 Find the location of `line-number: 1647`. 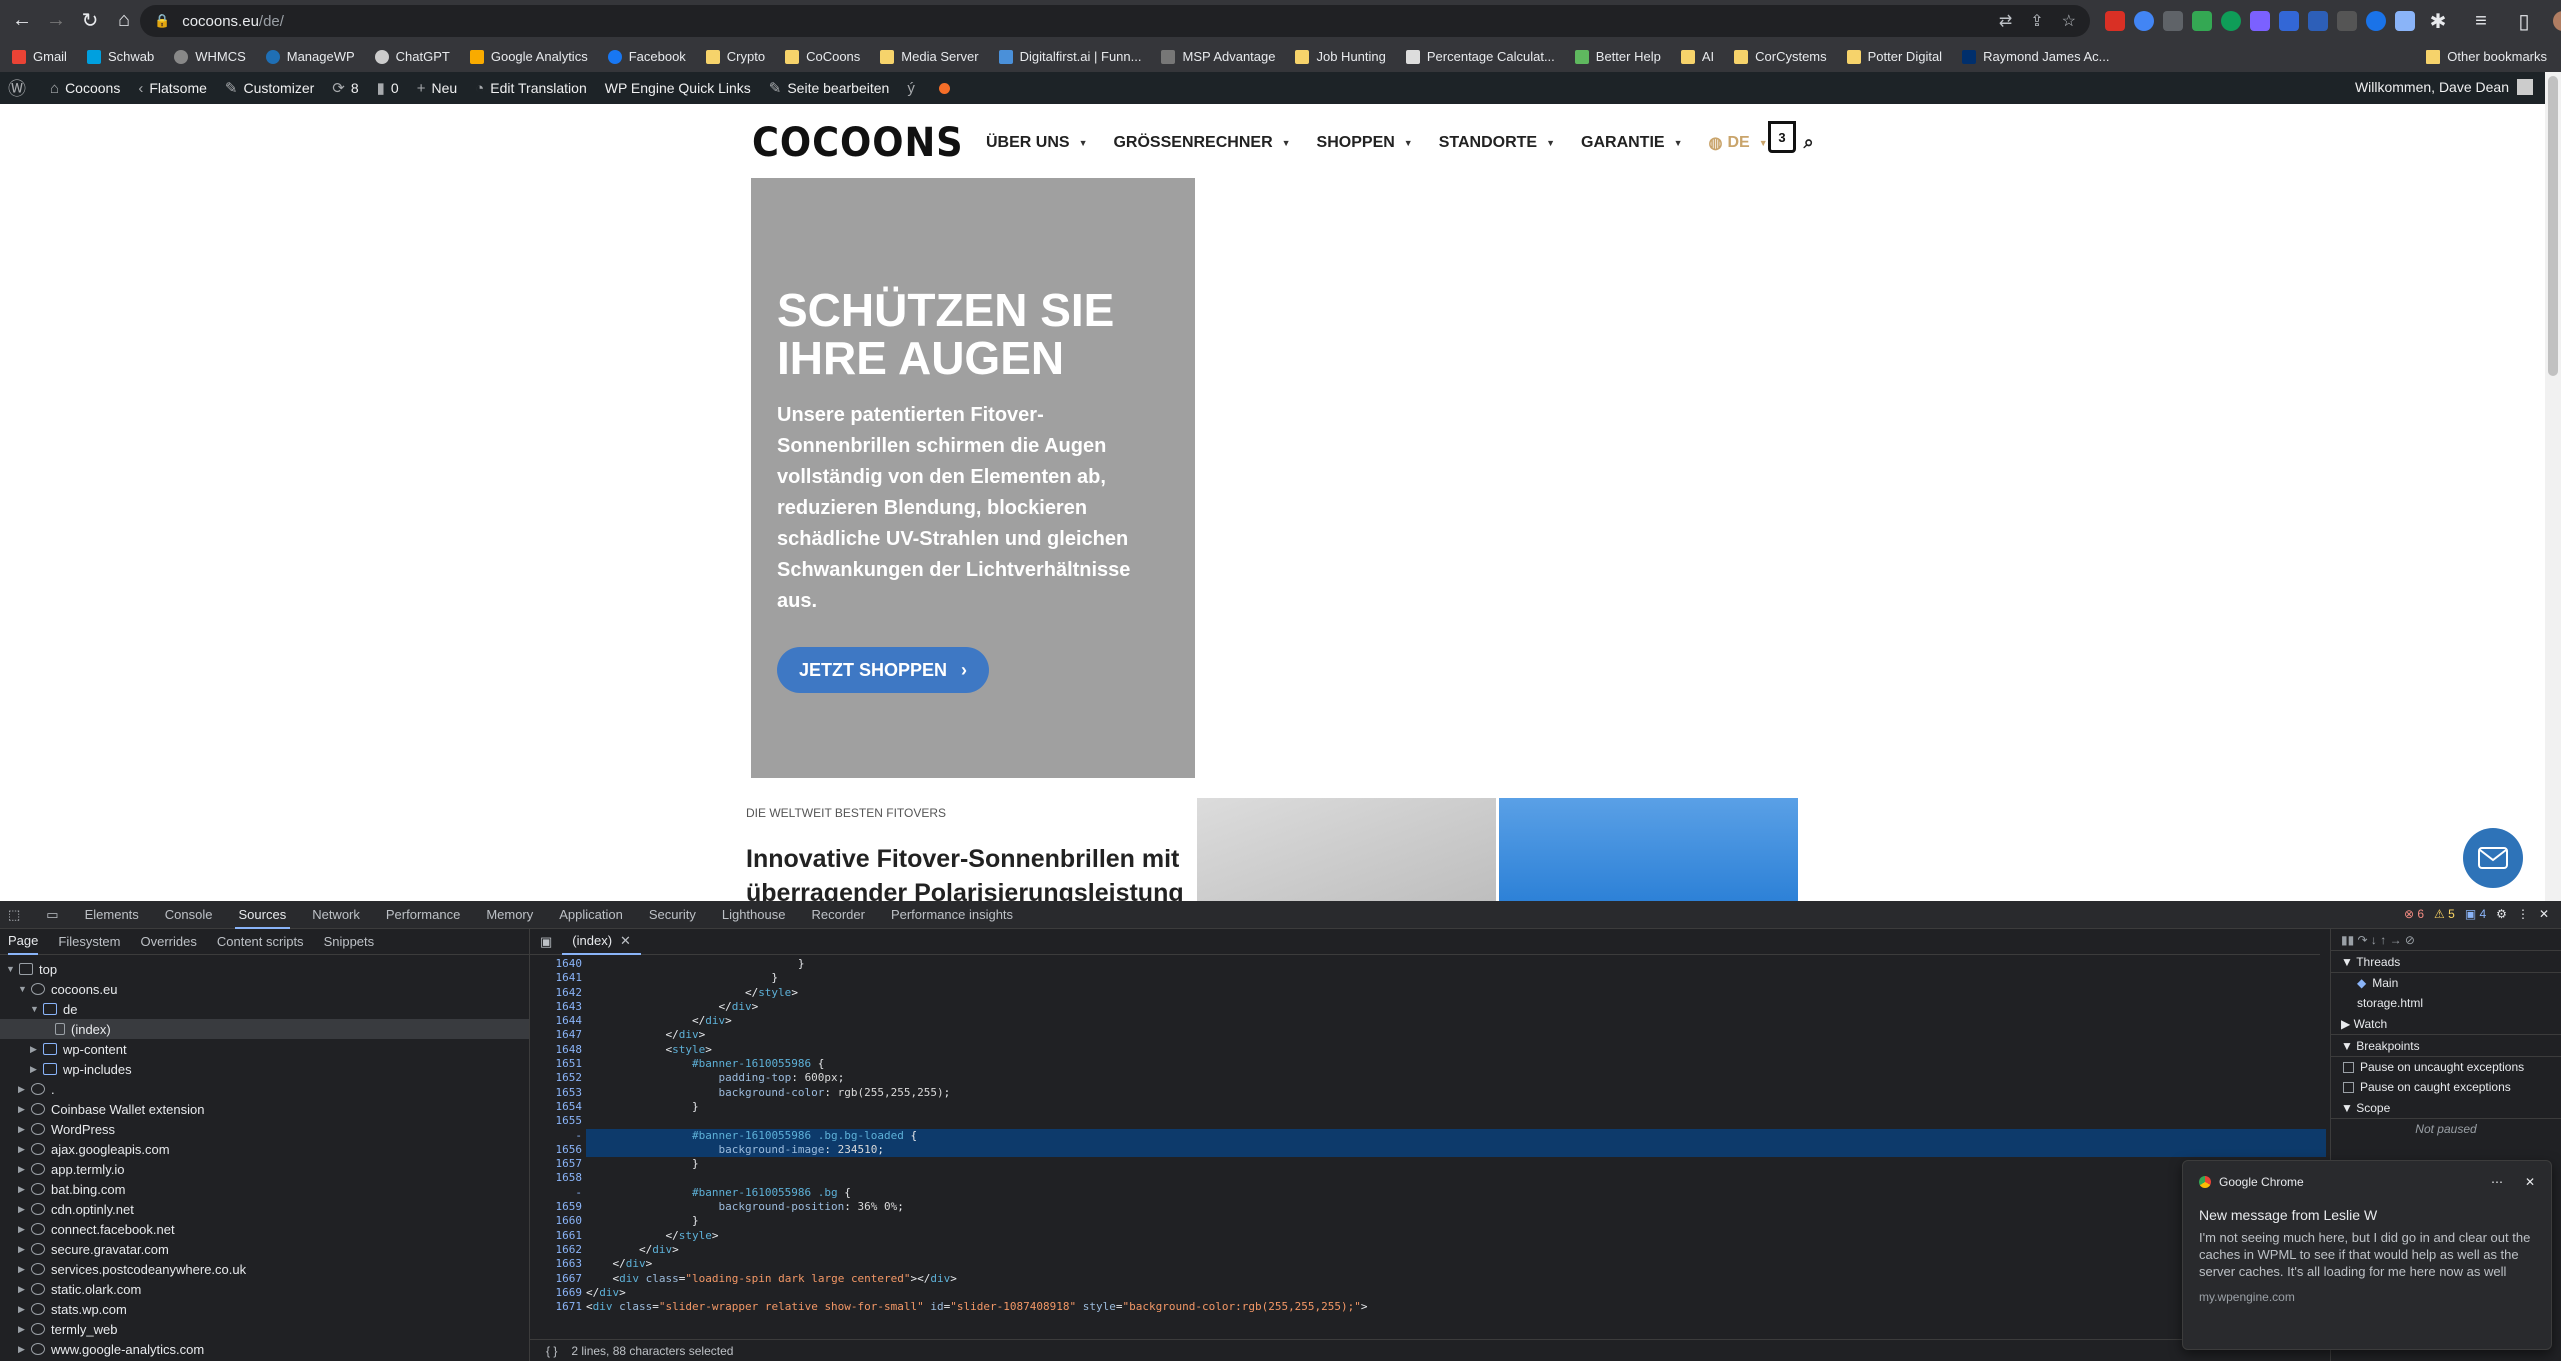

line-number: 1647 is located at coordinates (559, 1035).